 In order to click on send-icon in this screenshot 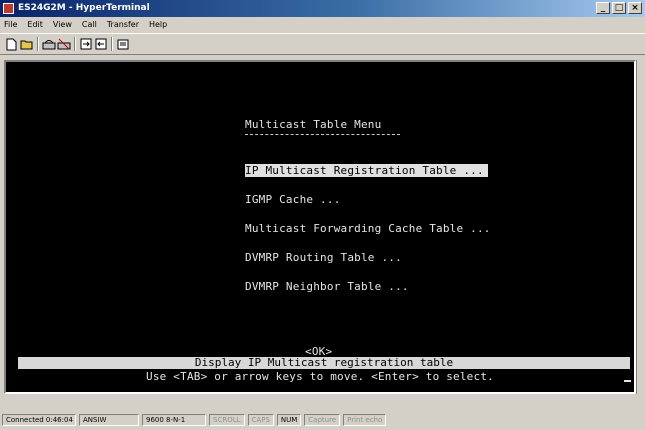, I will do `click(85, 44)`.